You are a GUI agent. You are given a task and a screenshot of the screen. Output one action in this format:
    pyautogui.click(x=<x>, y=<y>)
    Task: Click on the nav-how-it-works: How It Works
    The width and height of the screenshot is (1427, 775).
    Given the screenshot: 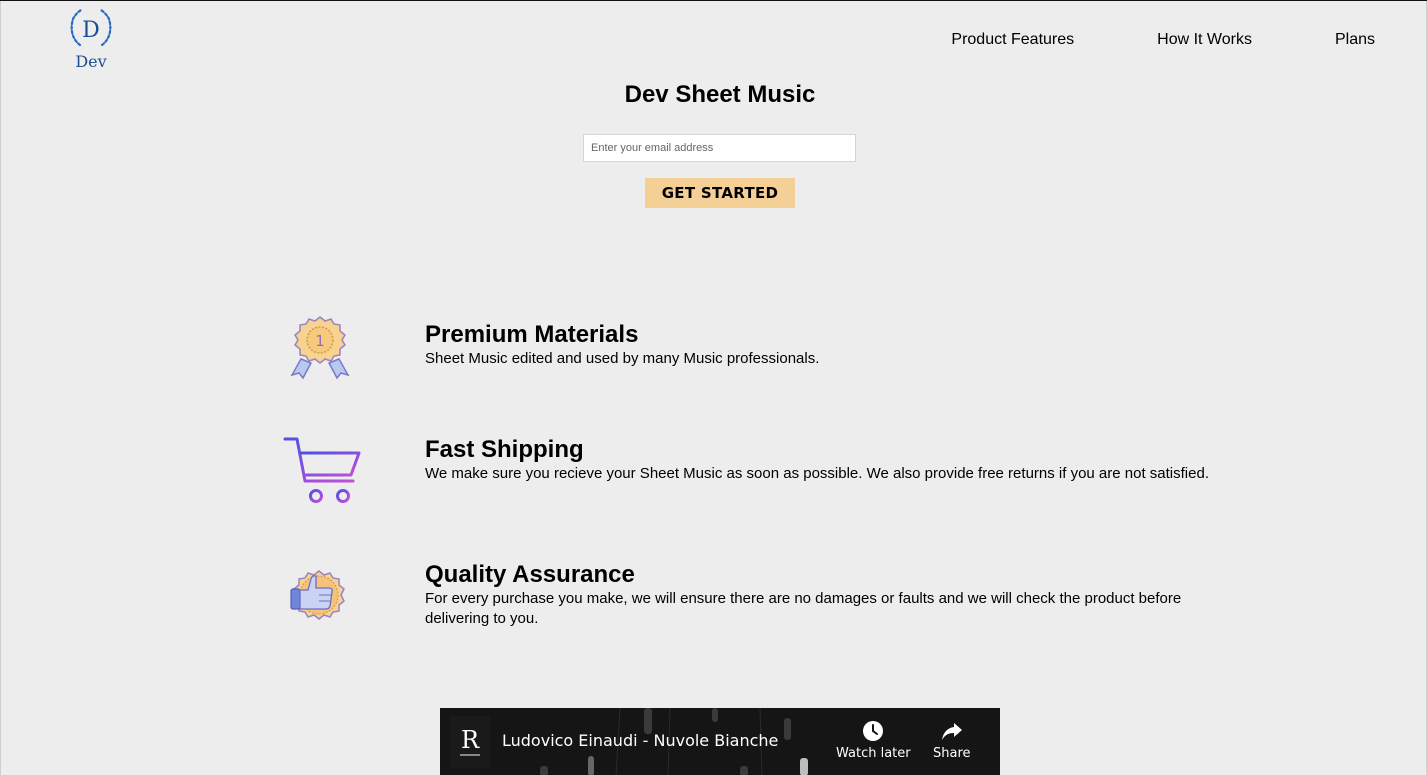 What is the action you would take?
    pyautogui.click(x=1204, y=40)
    